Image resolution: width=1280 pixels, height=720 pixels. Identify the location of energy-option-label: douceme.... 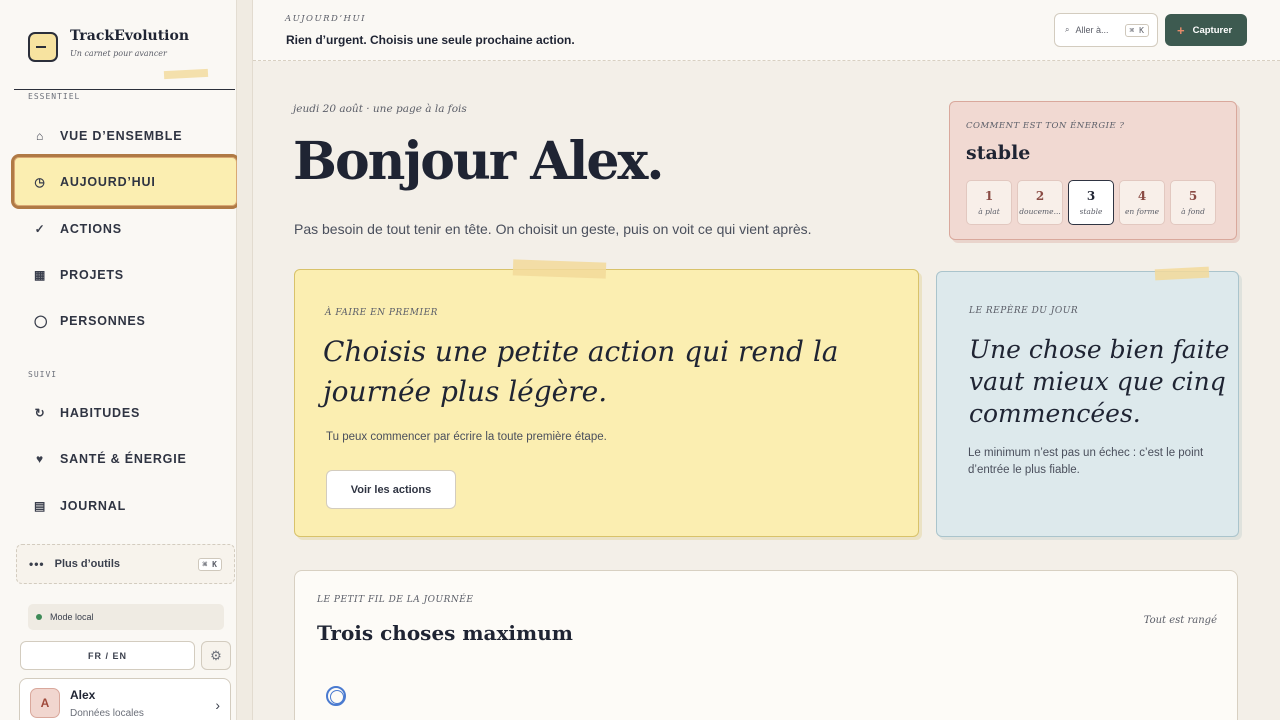
(1040, 211).